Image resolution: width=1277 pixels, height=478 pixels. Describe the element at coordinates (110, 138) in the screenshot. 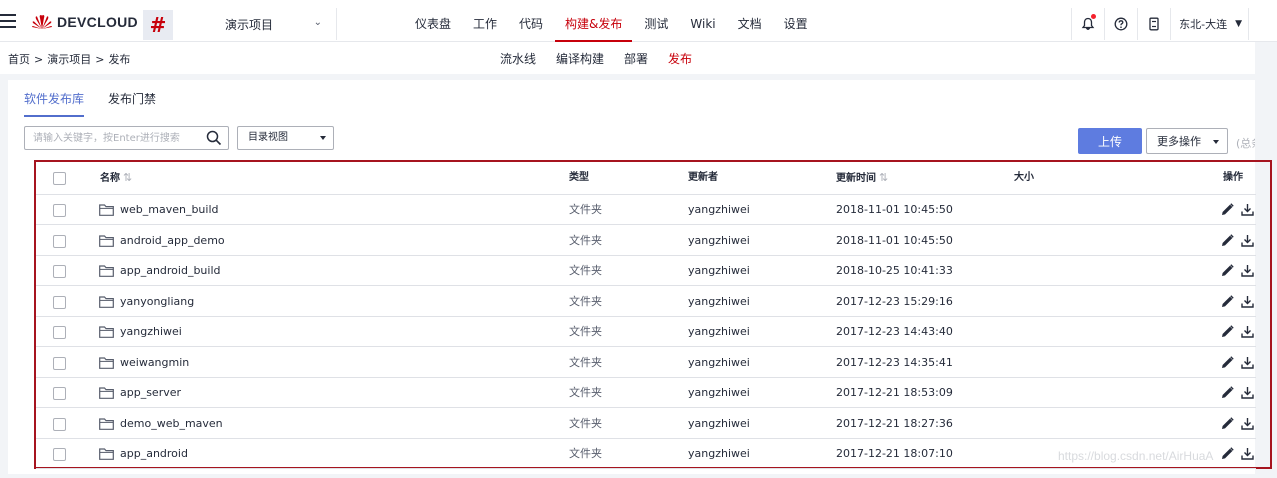

I see `search-input` at that location.